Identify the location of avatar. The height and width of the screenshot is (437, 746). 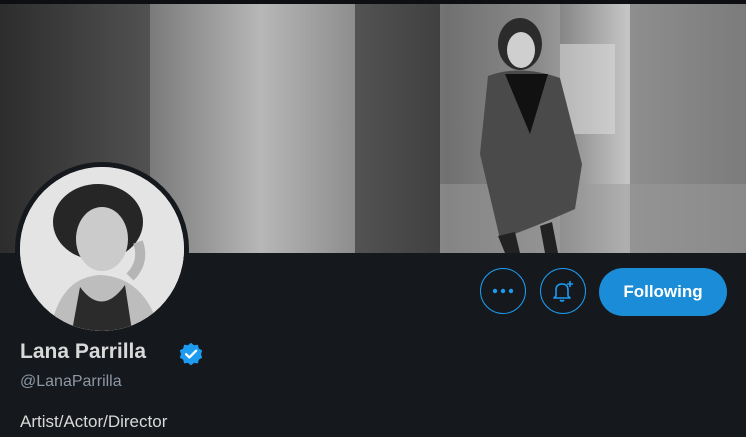
(102, 249).